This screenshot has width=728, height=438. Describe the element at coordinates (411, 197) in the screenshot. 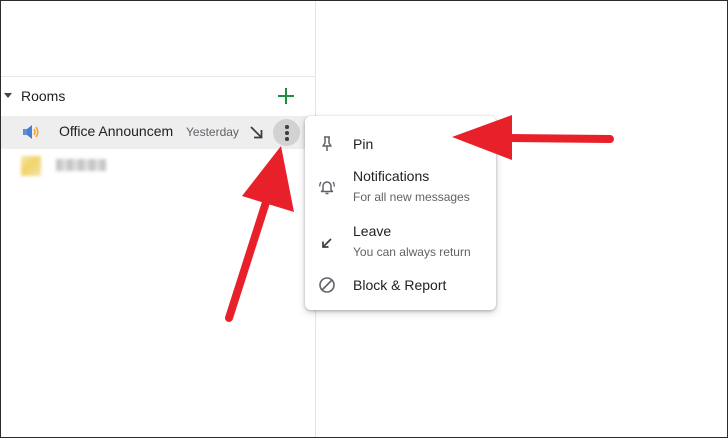

I see `menu-sub-notifications: For all new messages` at that location.